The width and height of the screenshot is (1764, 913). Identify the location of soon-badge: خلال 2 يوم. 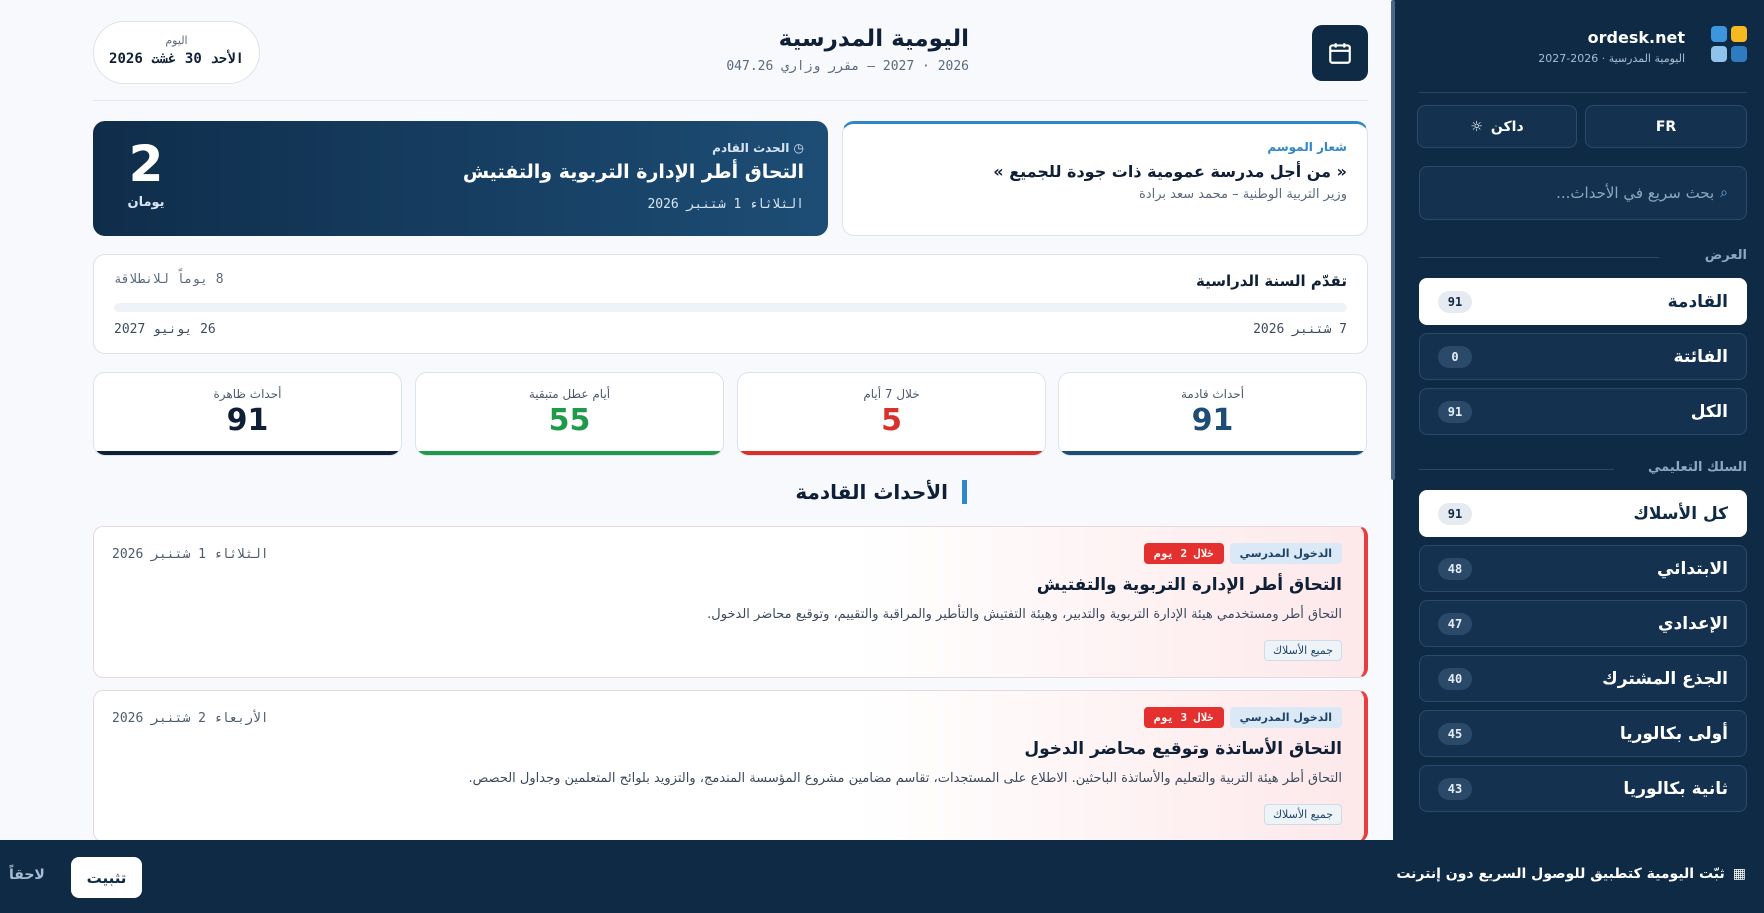
(1184, 553).